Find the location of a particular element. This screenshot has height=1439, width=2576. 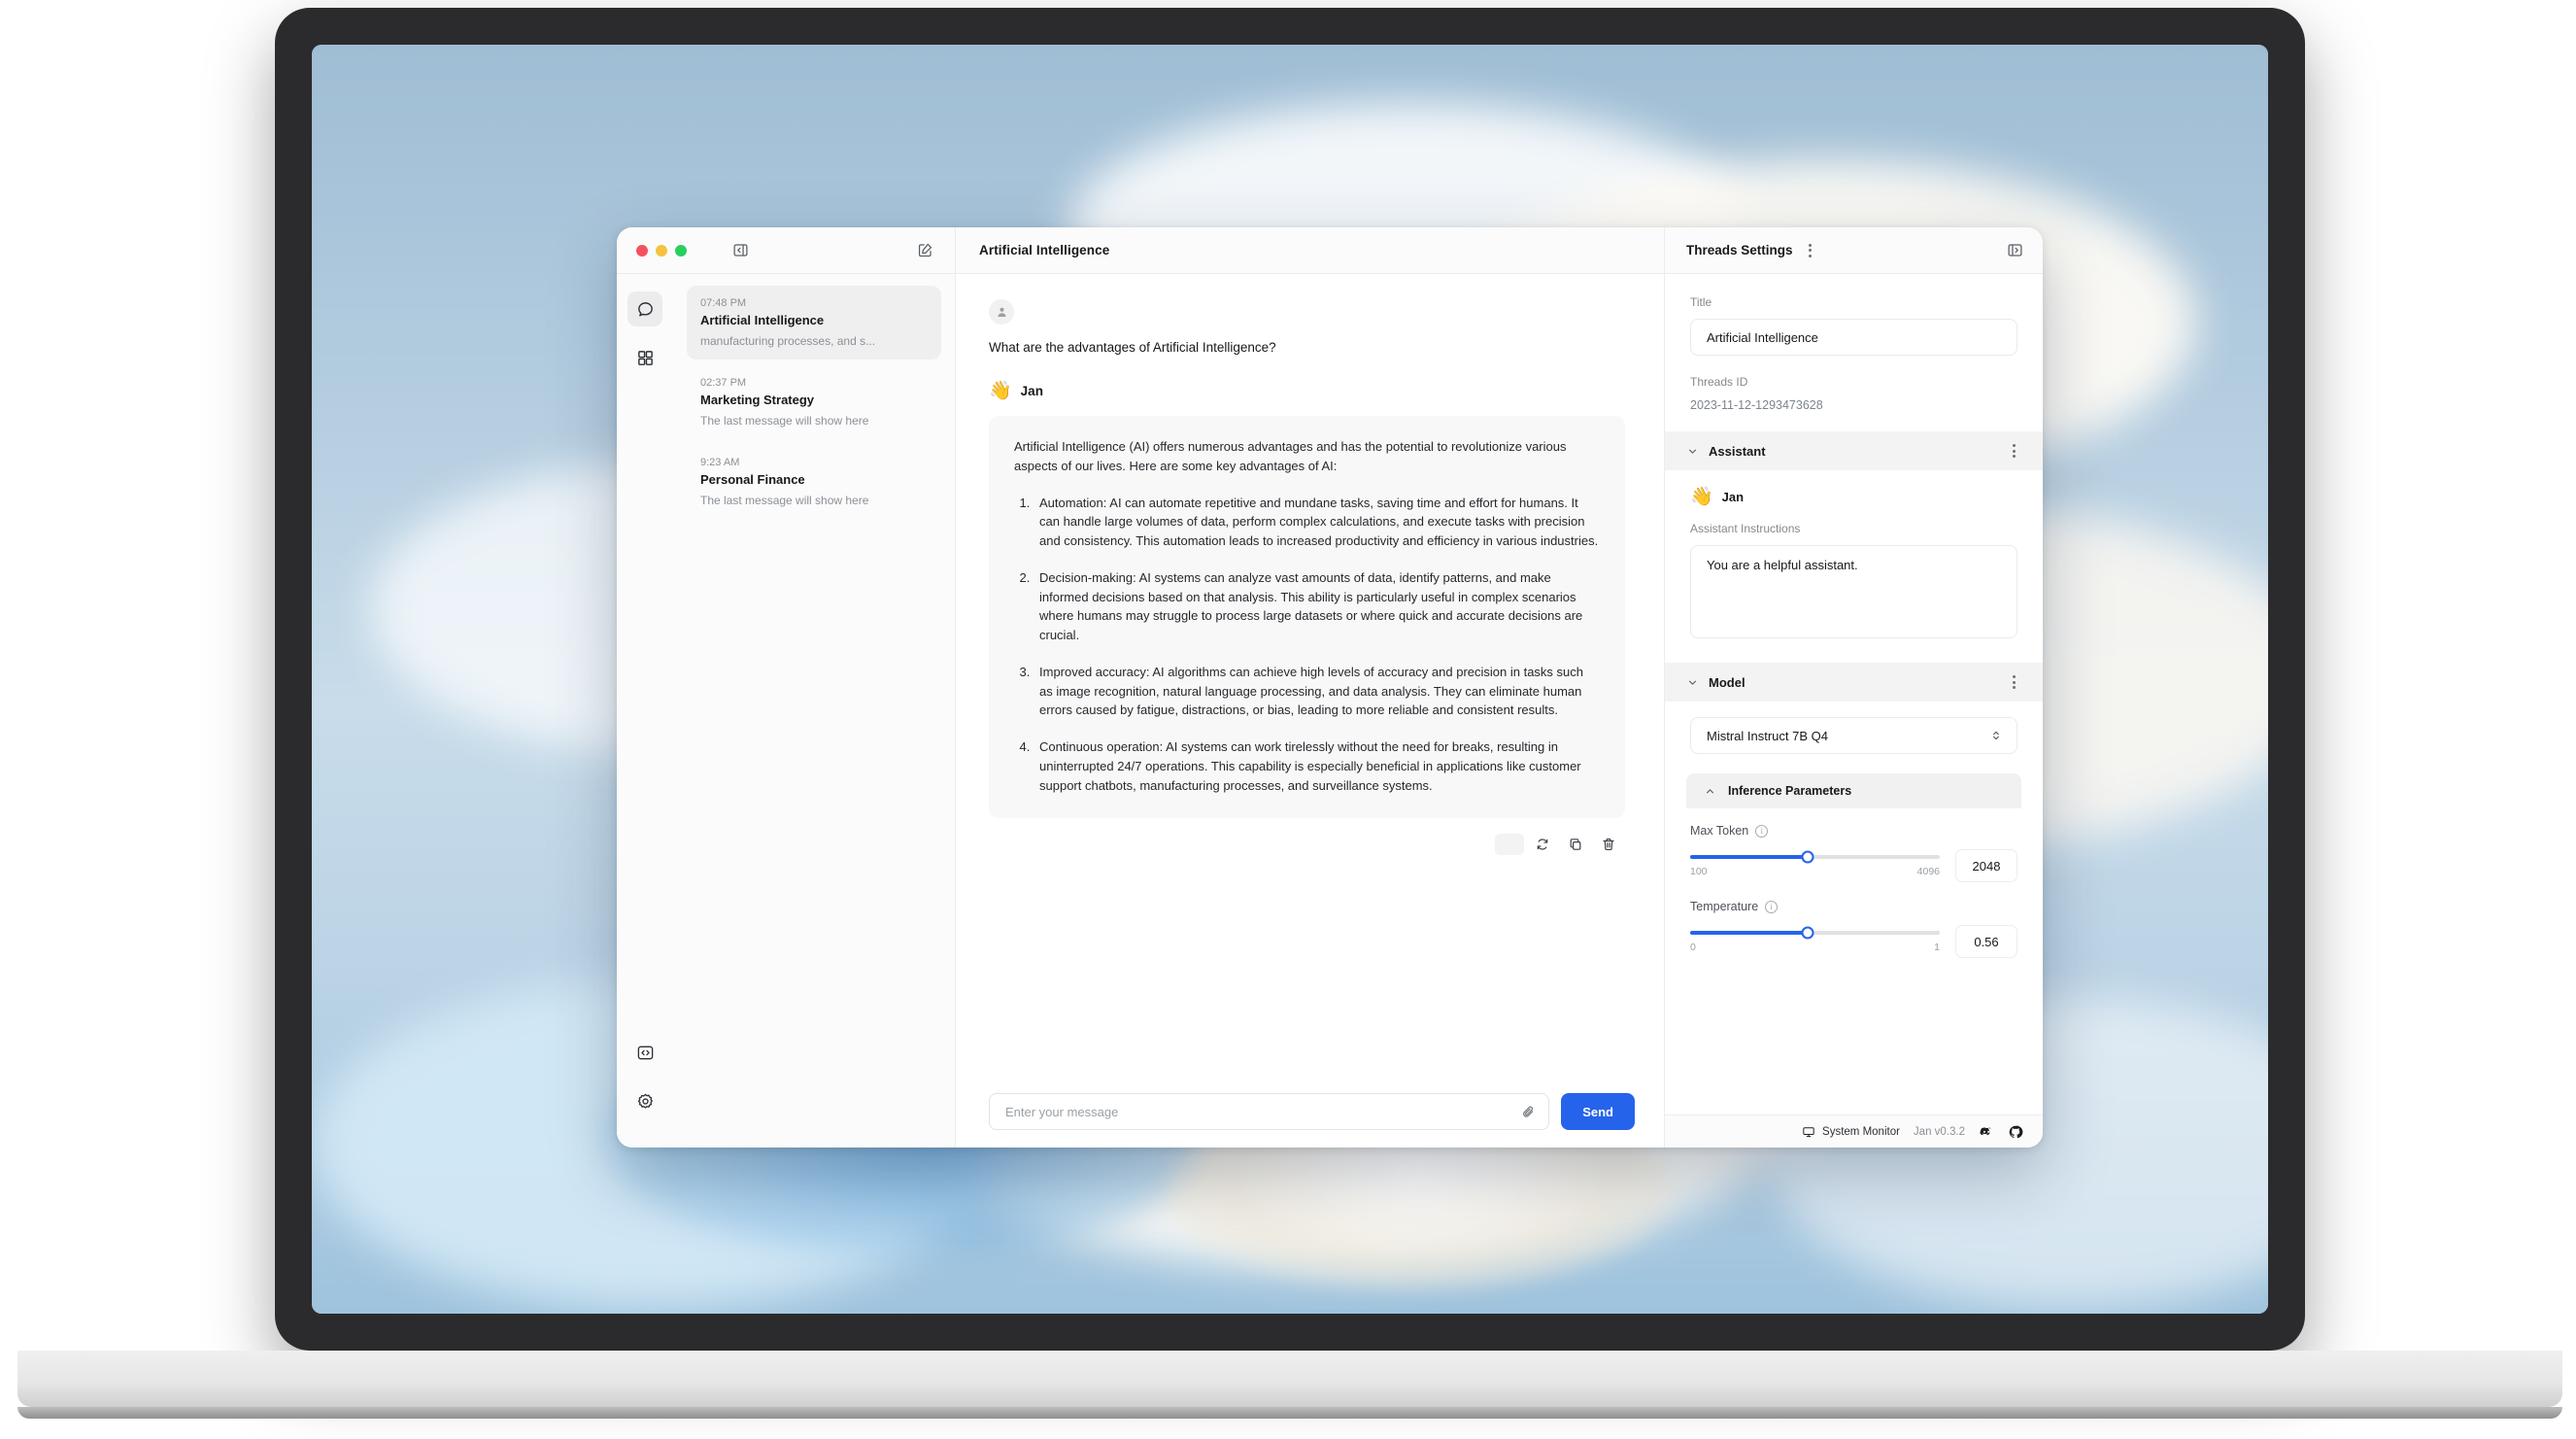

chevron-up-icon is located at coordinates (1710, 791).